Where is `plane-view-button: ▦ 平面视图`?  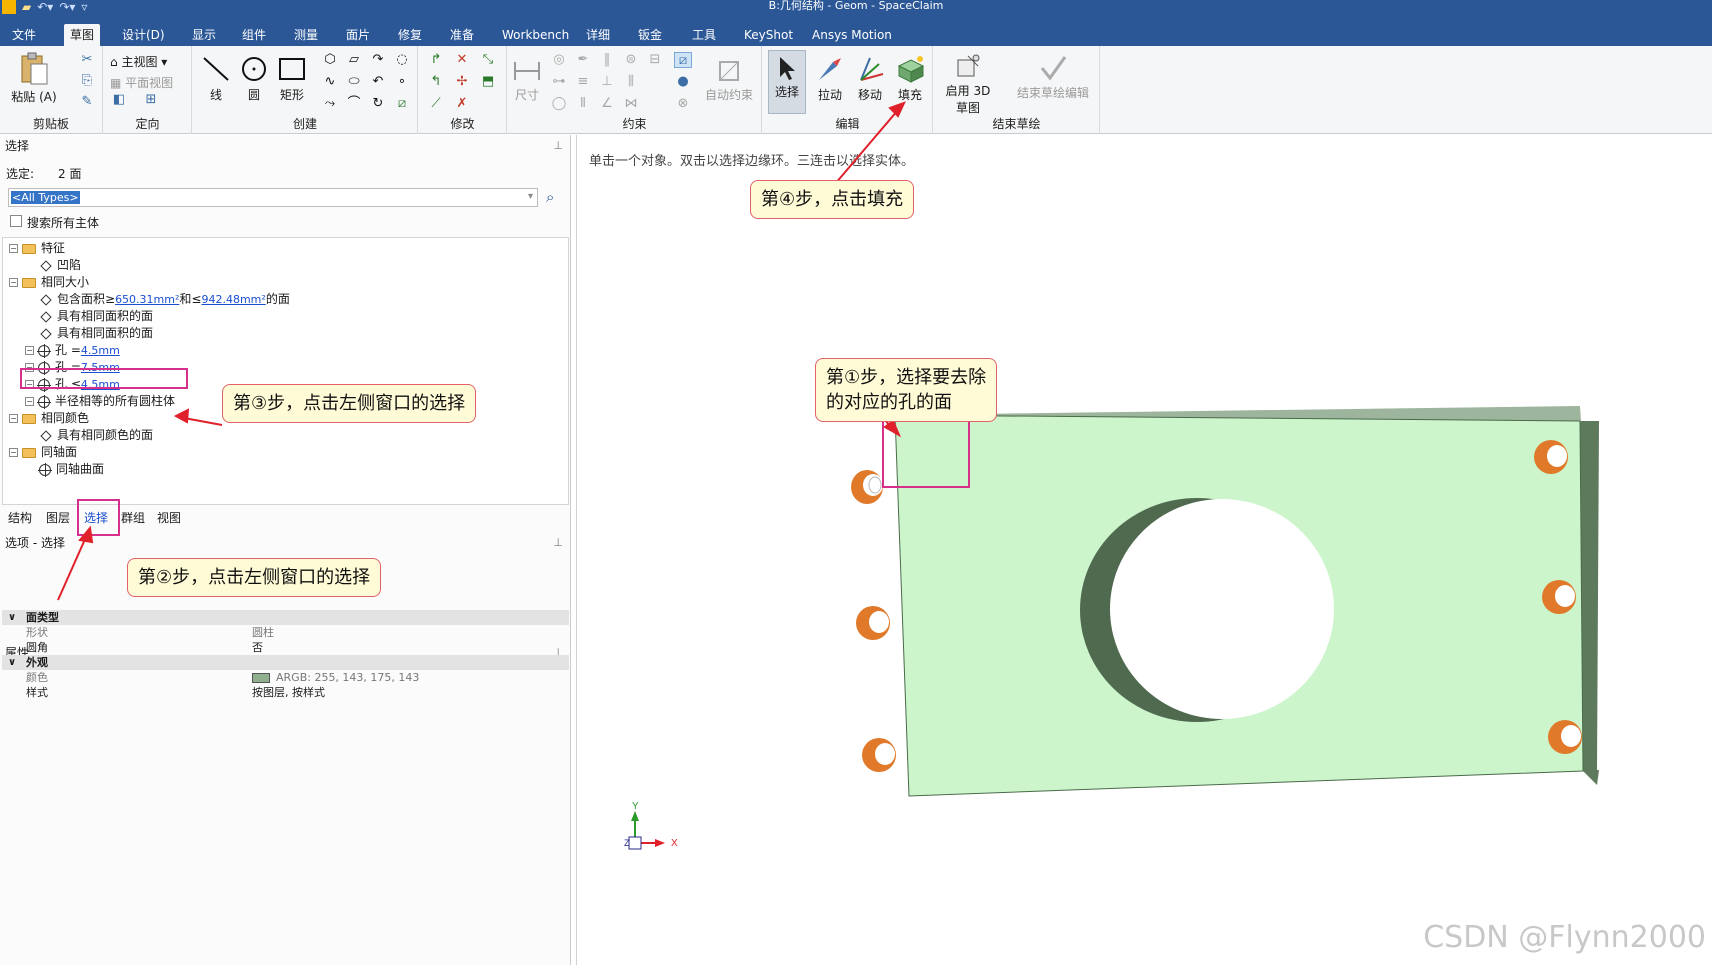
plane-view-button: ▦ 平面视图 is located at coordinates (141, 82).